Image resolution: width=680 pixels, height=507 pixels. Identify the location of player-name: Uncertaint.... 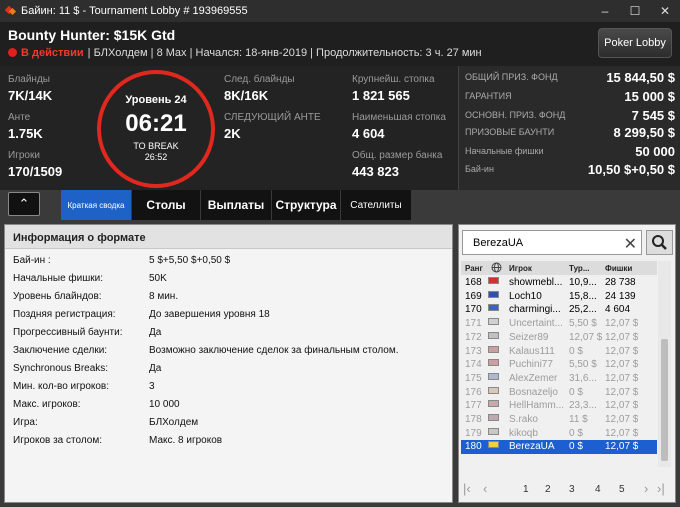
(536, 324).